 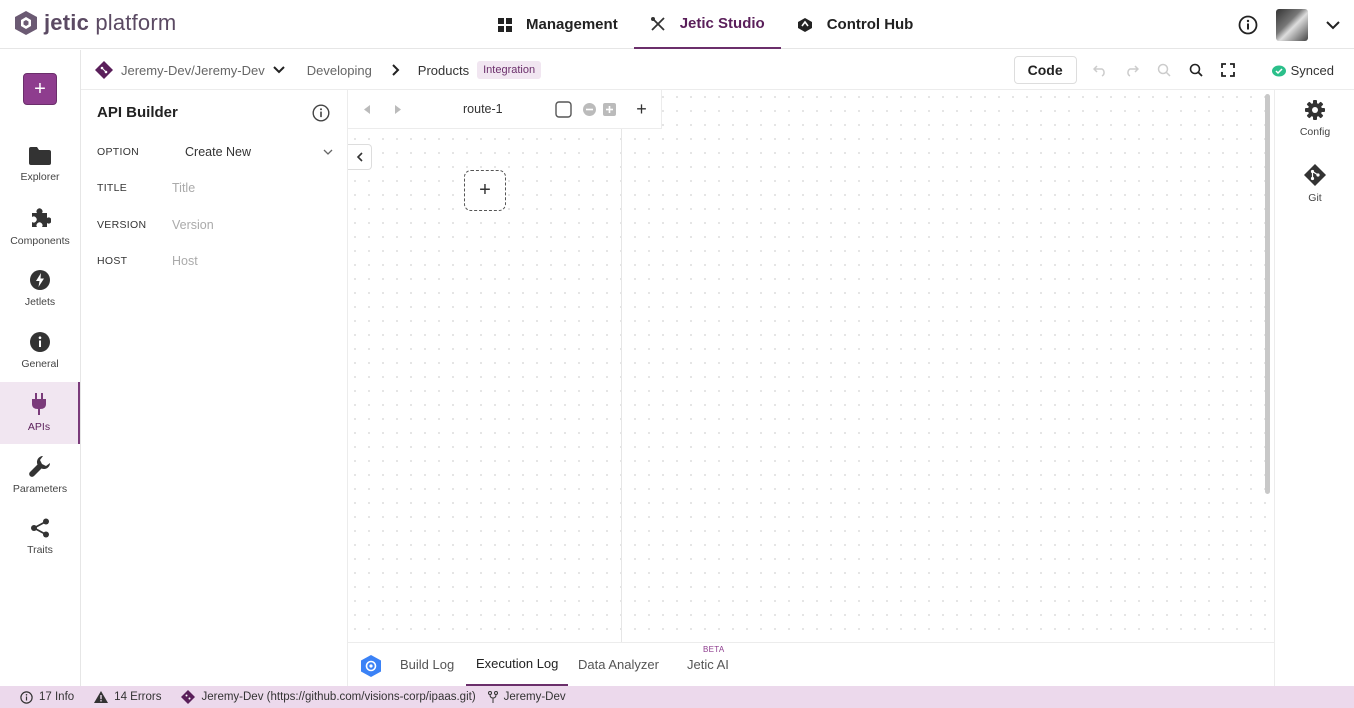 I want to click on sidebar-item-explorer: Explorer, so click(x=40, y=165).